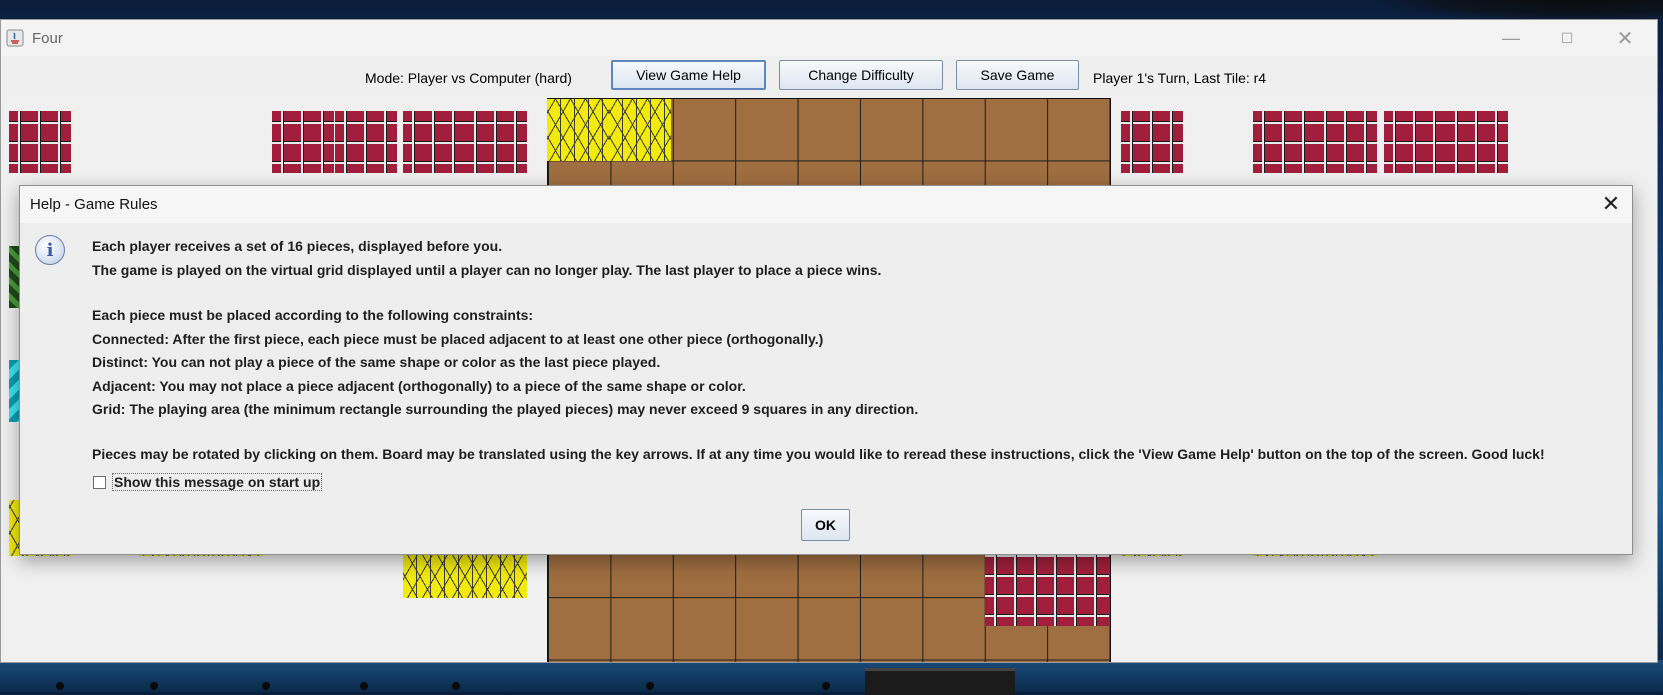  Describe the element at coordinates (688, 75) in the screenshot. I see `view-game-help-button: View Game Help` at that location.